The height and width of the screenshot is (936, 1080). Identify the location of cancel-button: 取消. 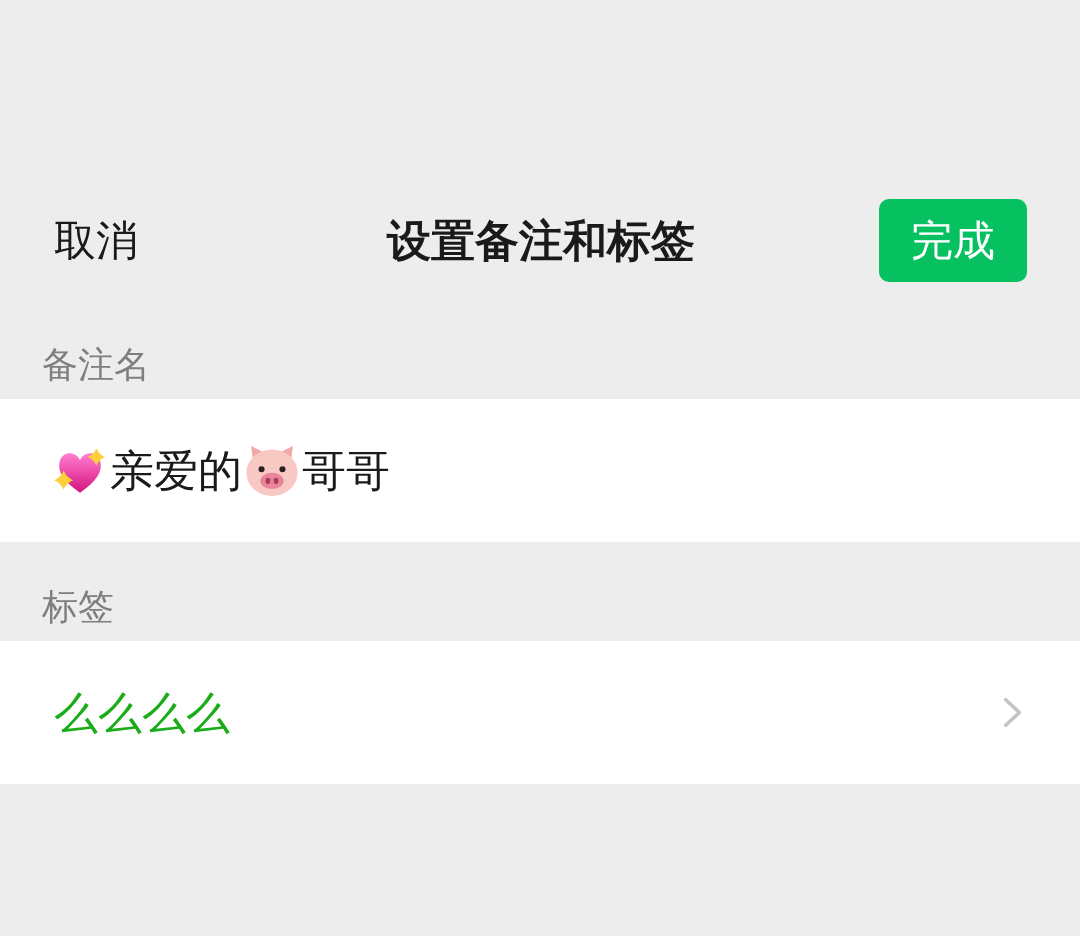
(96, 240).